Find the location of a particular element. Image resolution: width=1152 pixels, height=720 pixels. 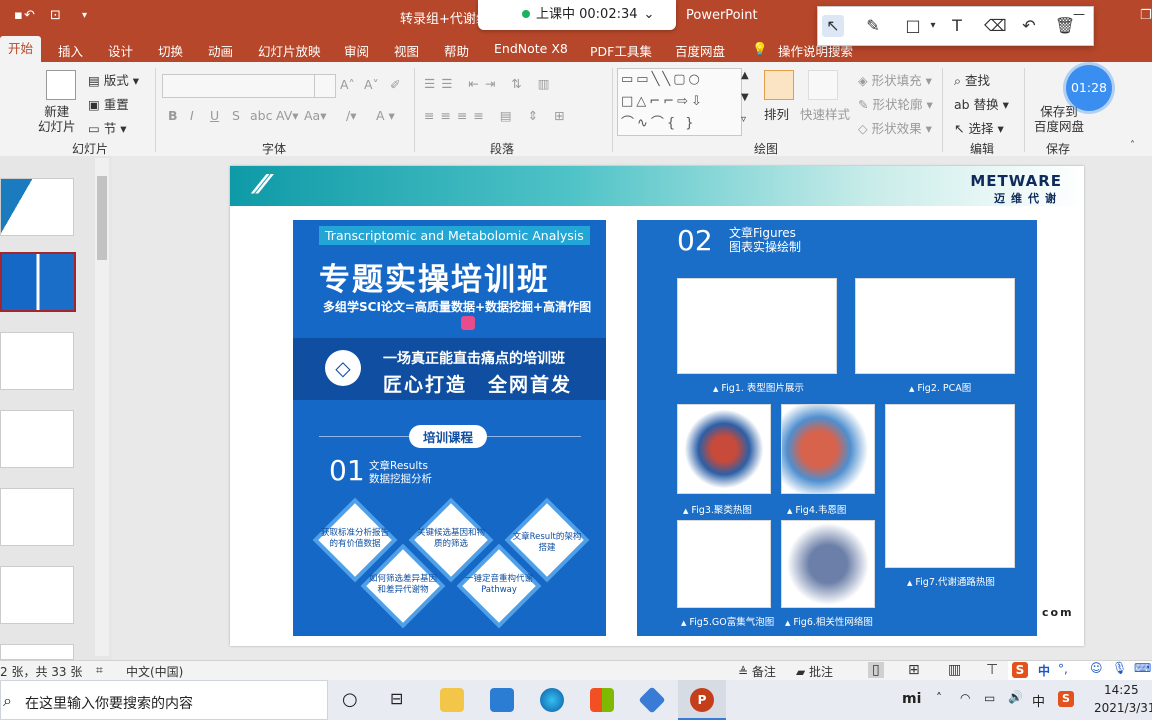

arrange-icon is located at coordinates (779, 85).